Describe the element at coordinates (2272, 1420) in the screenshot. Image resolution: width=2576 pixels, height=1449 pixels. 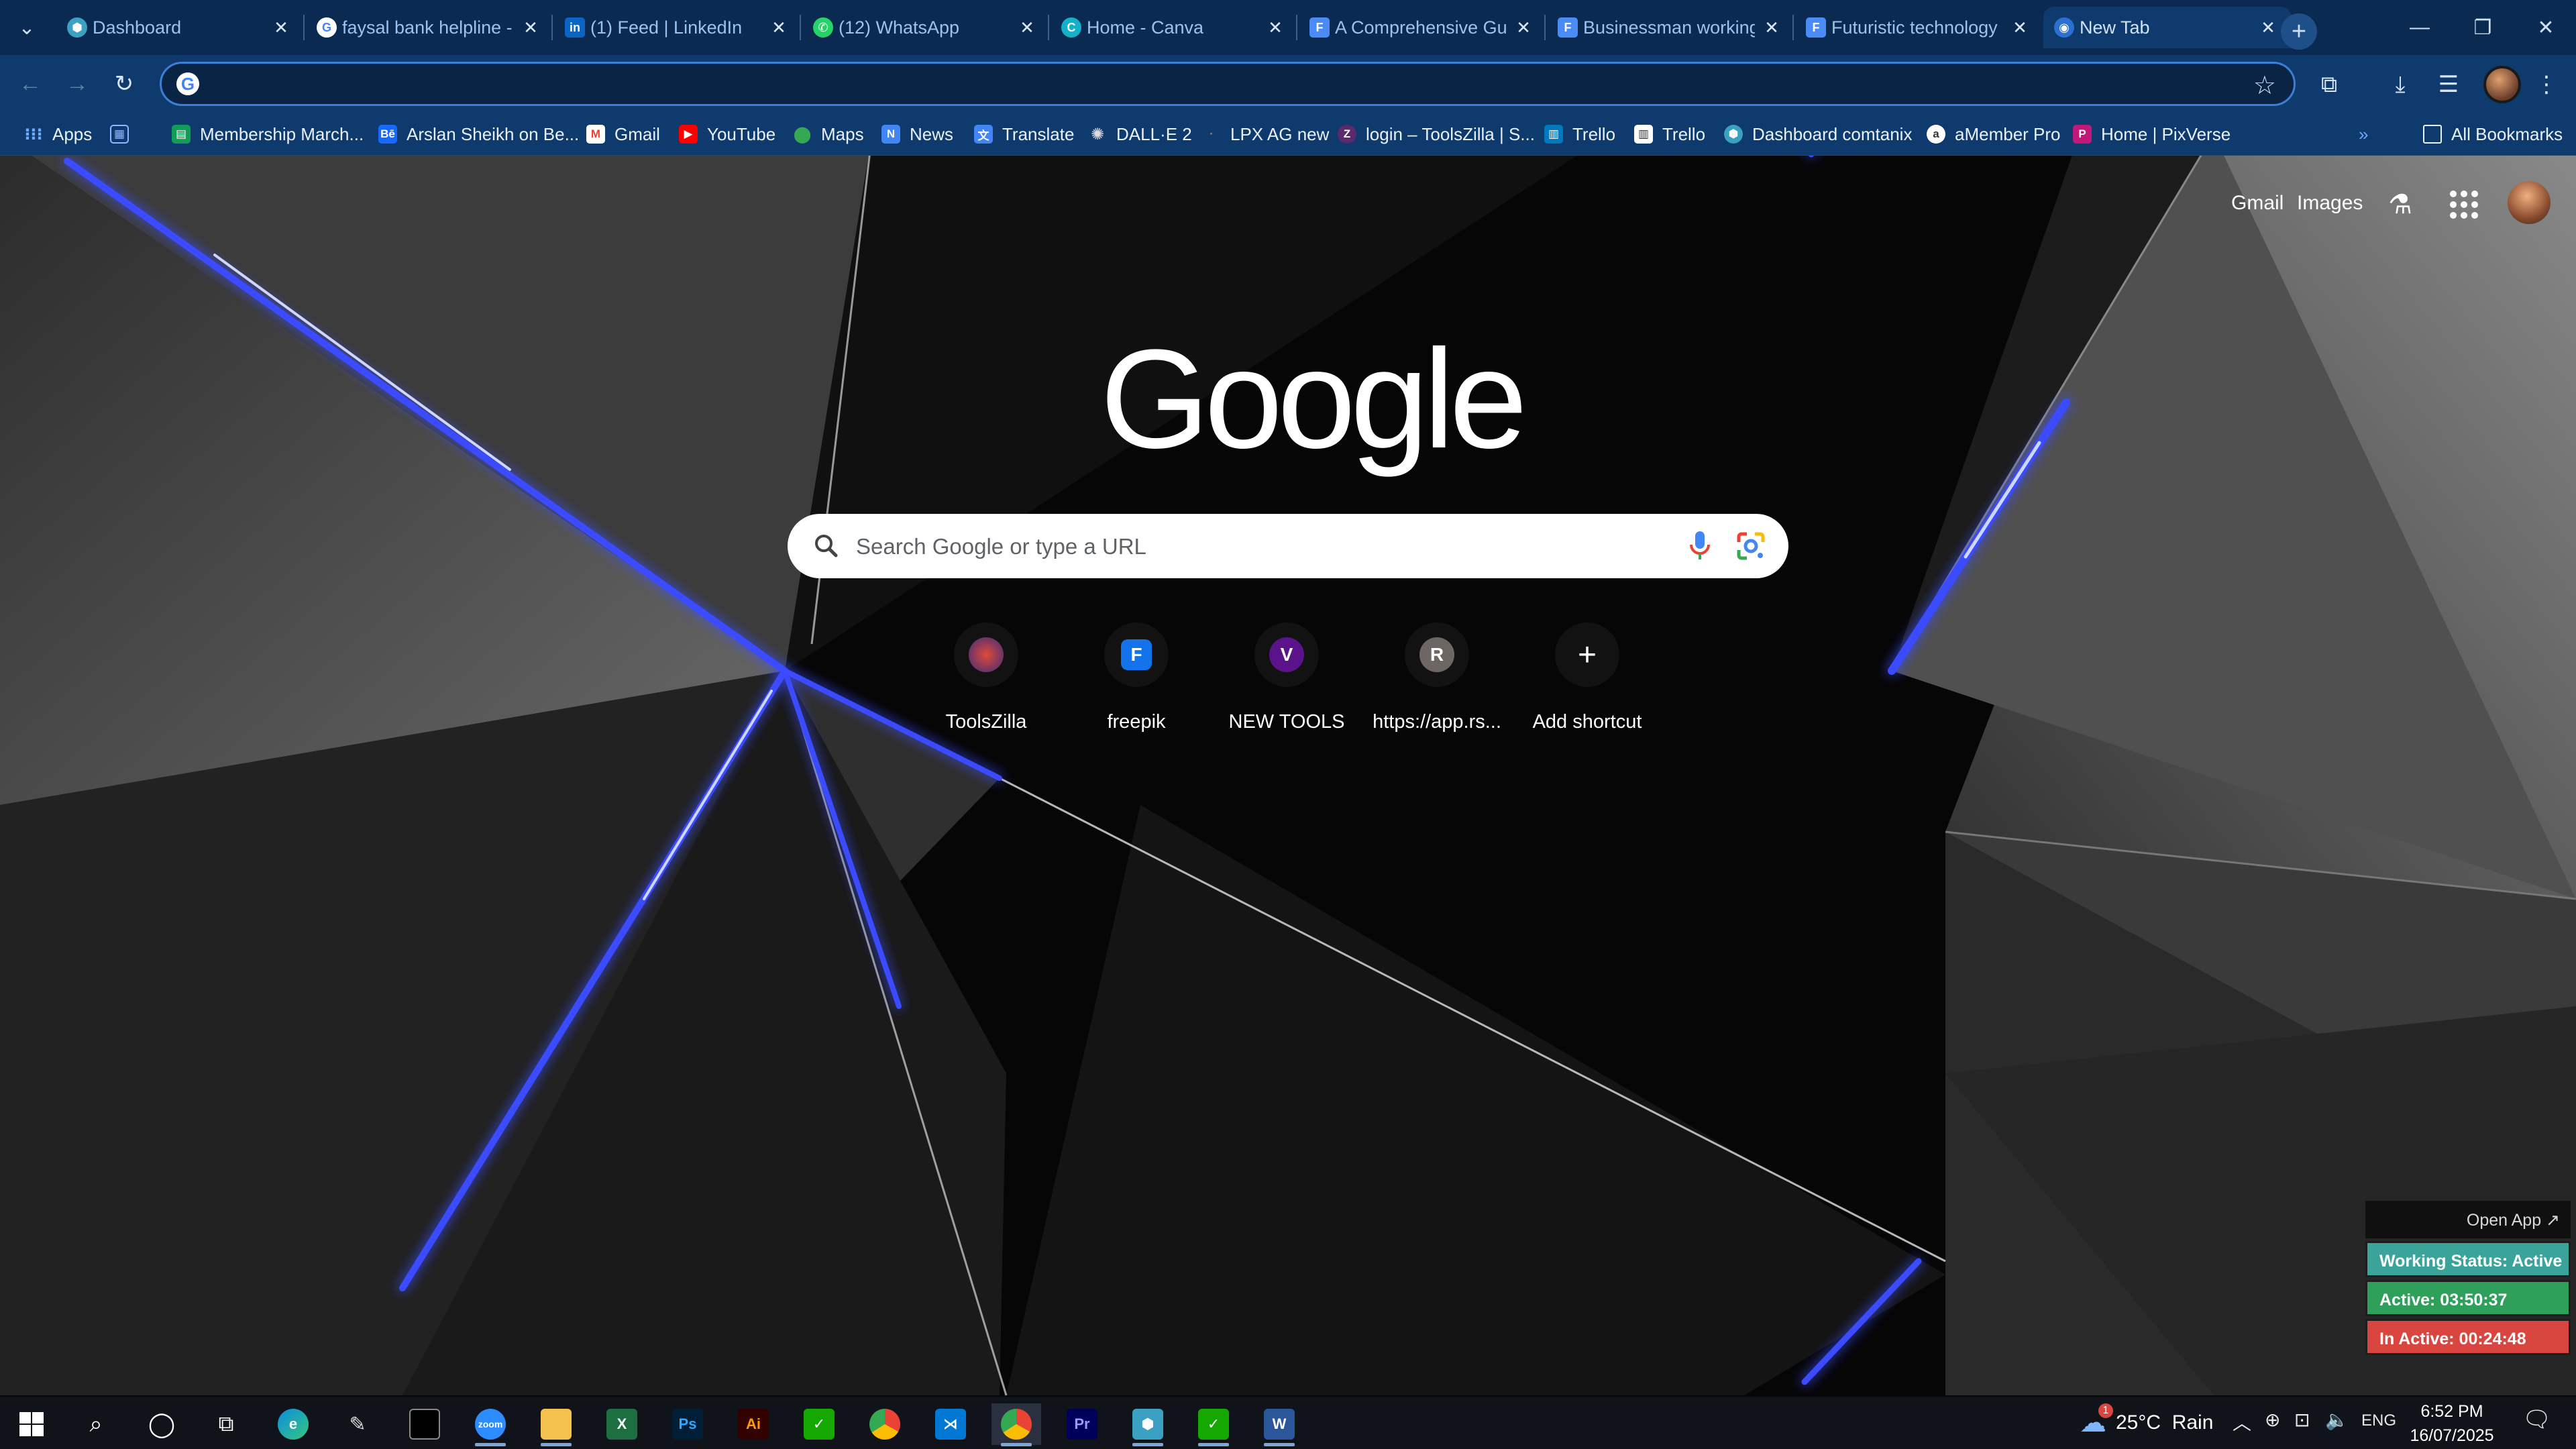
I see `meet-now-icon: ⊕` at that location.